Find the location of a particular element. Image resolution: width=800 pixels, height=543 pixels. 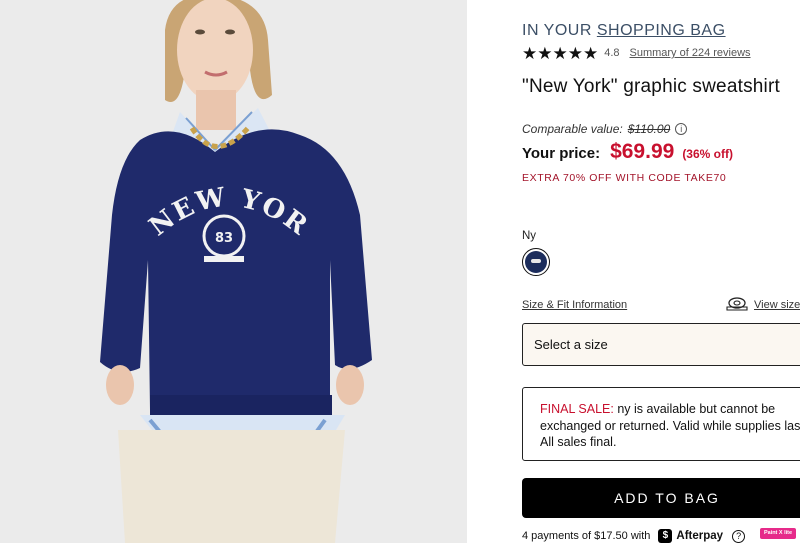

in-bag-prefix: IN YOUR is located at coordinates (557, 30).